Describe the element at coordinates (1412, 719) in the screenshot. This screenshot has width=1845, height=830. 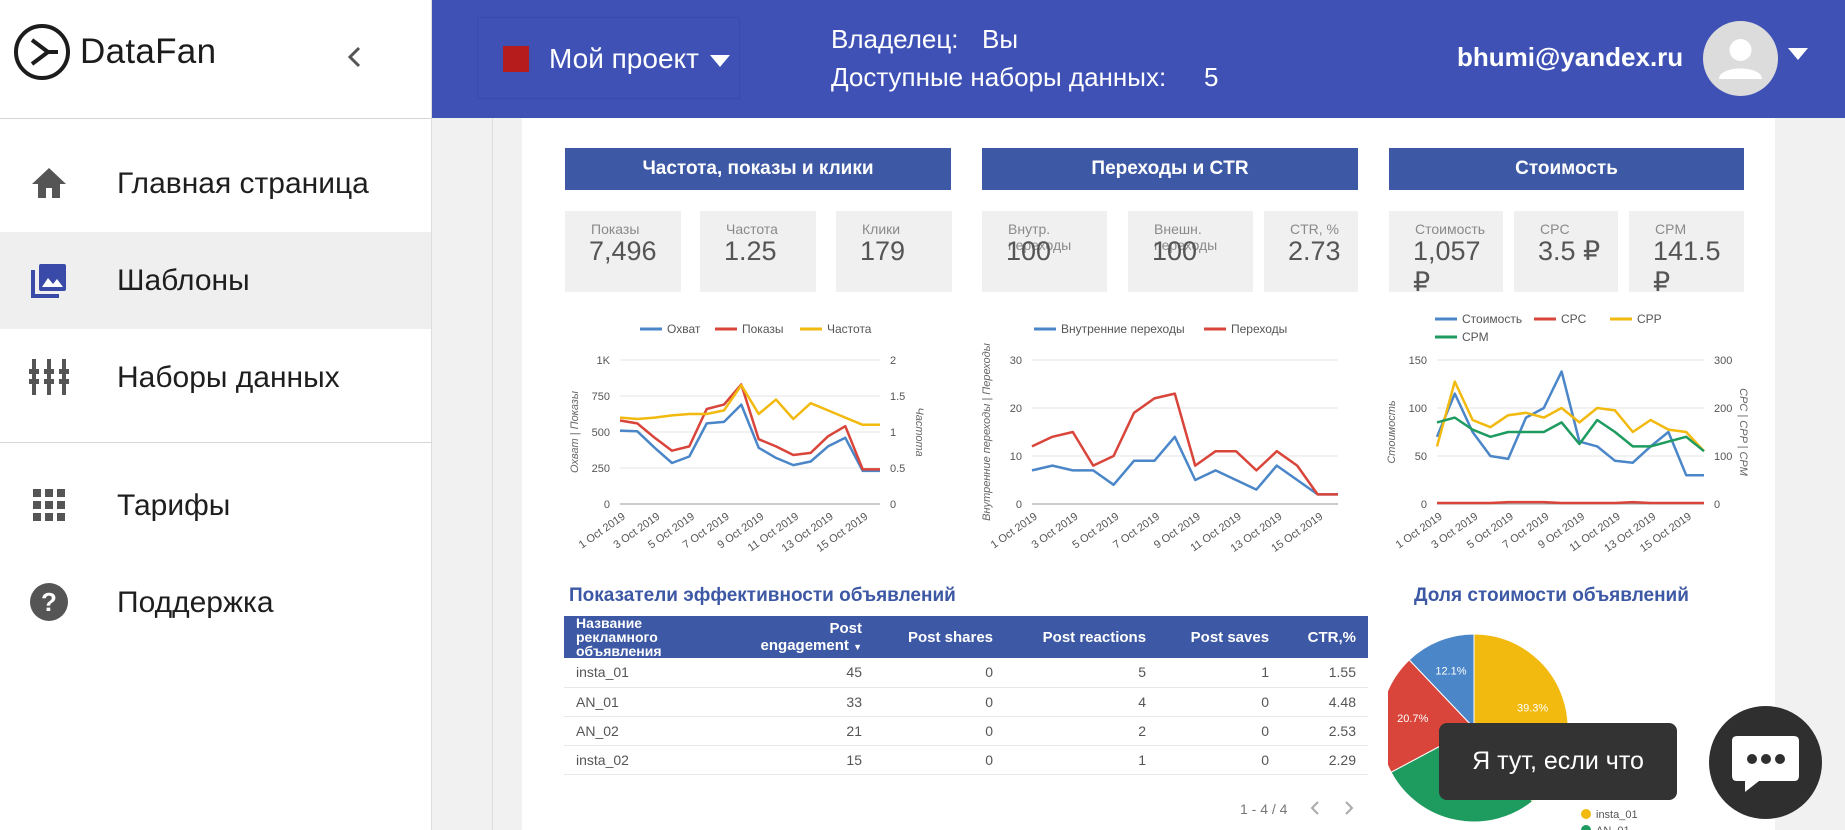
I see `pie-slice-label: 20.7%` at that location.